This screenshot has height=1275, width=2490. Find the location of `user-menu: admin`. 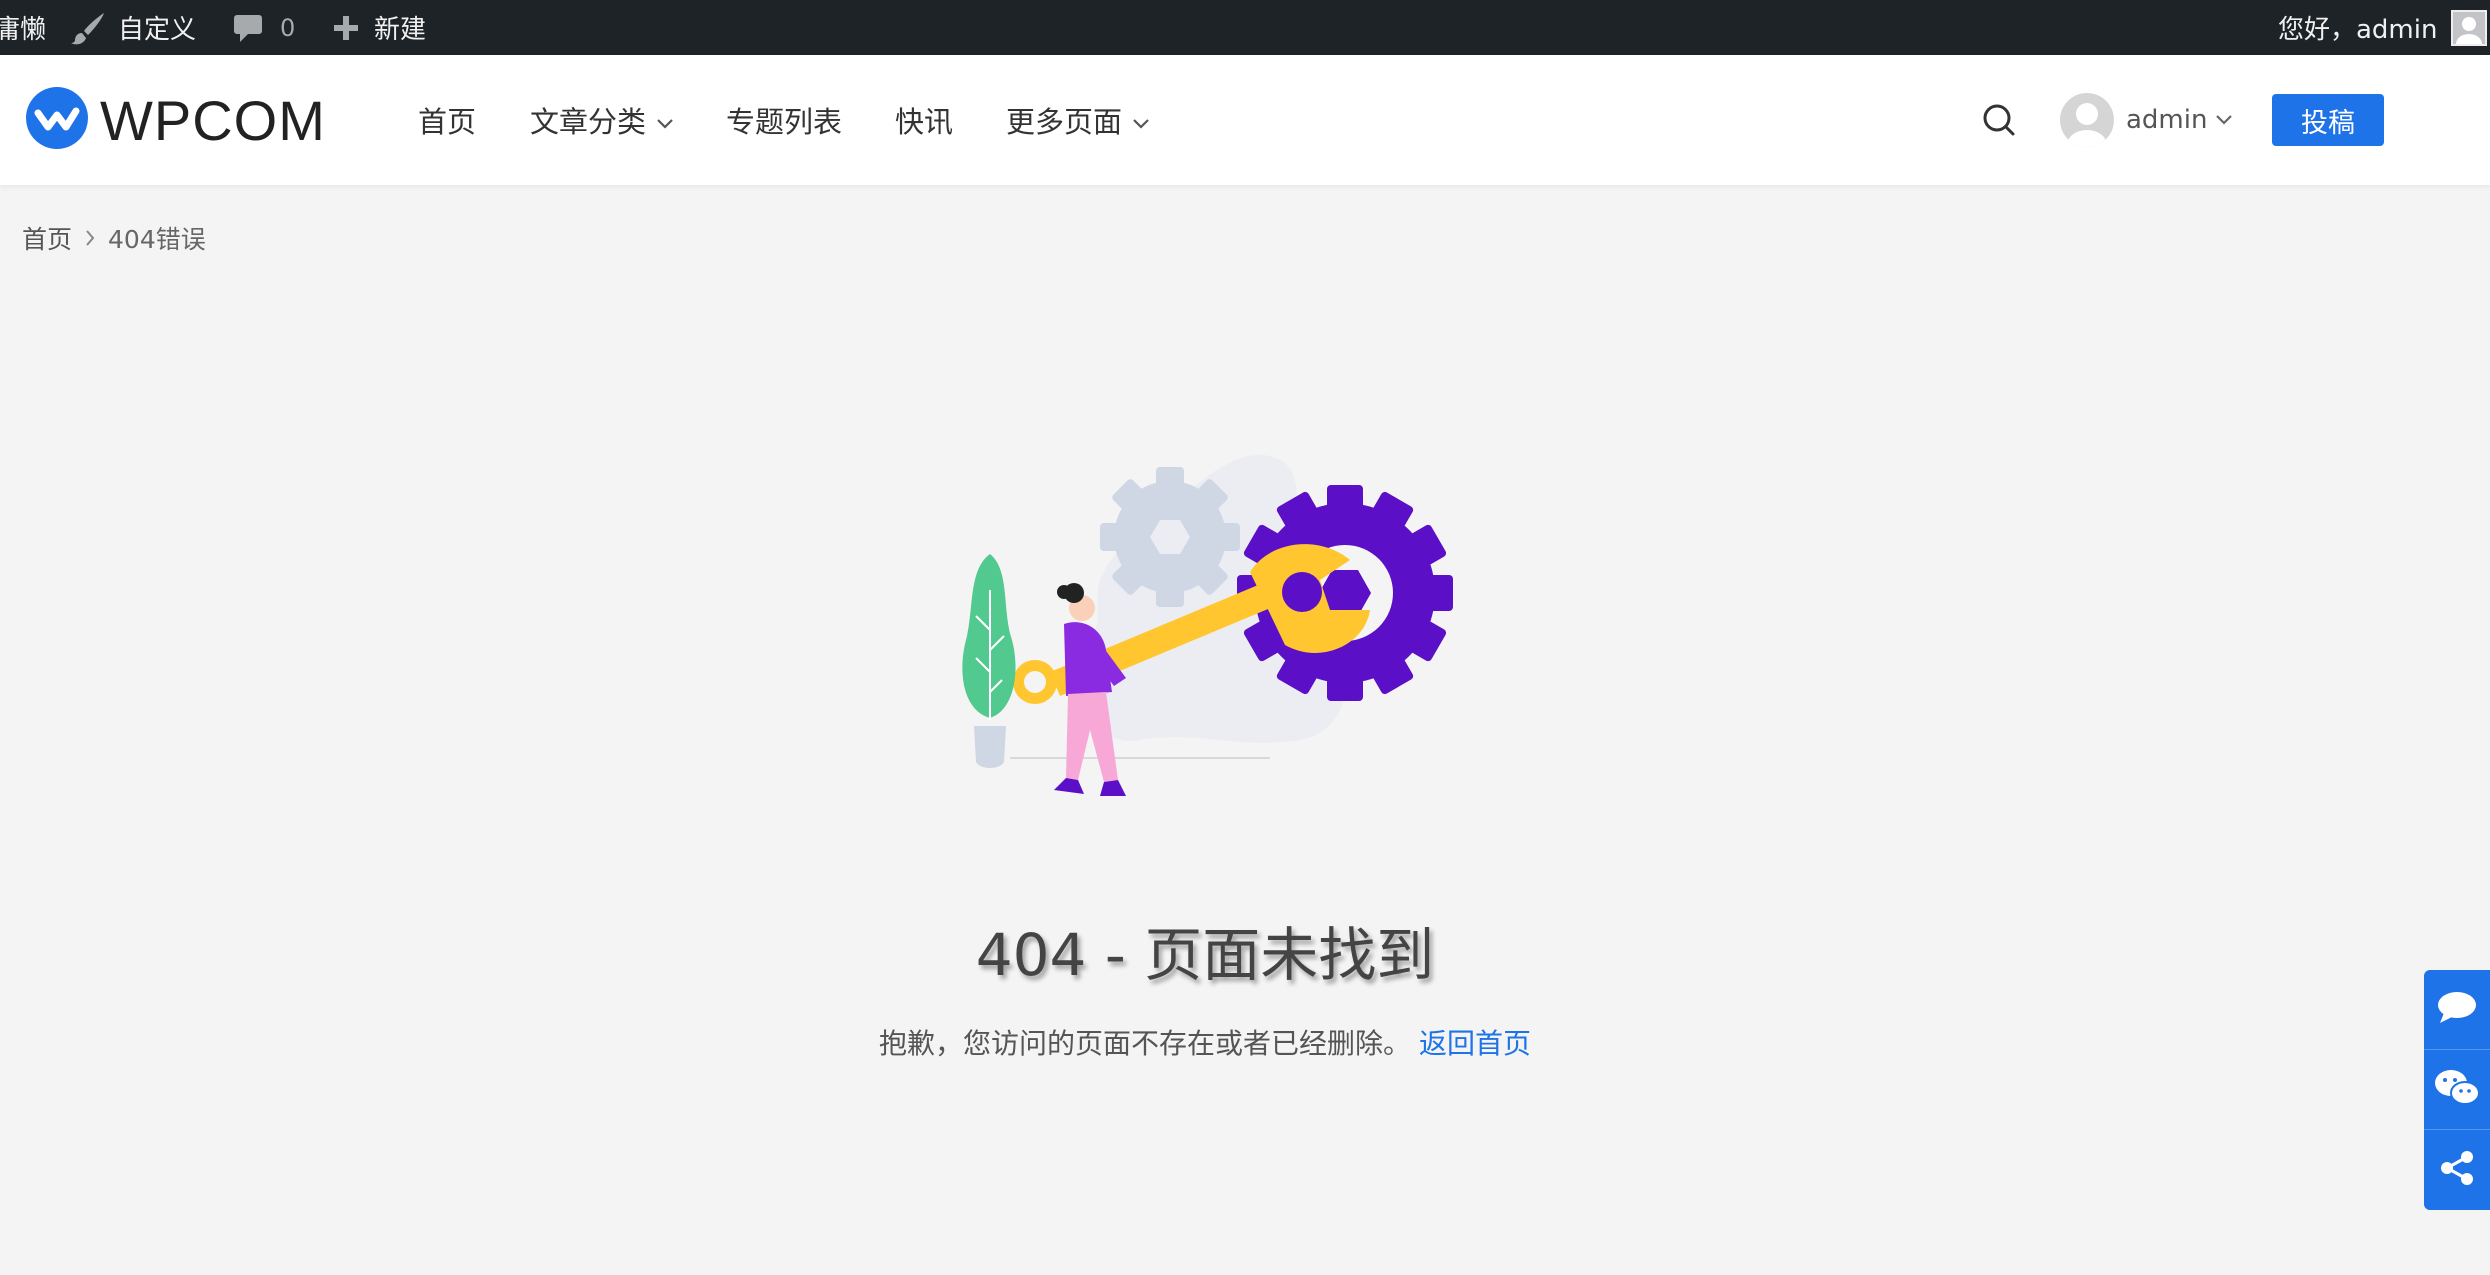

user-menu: admin is located at coordinates (2146, 120).